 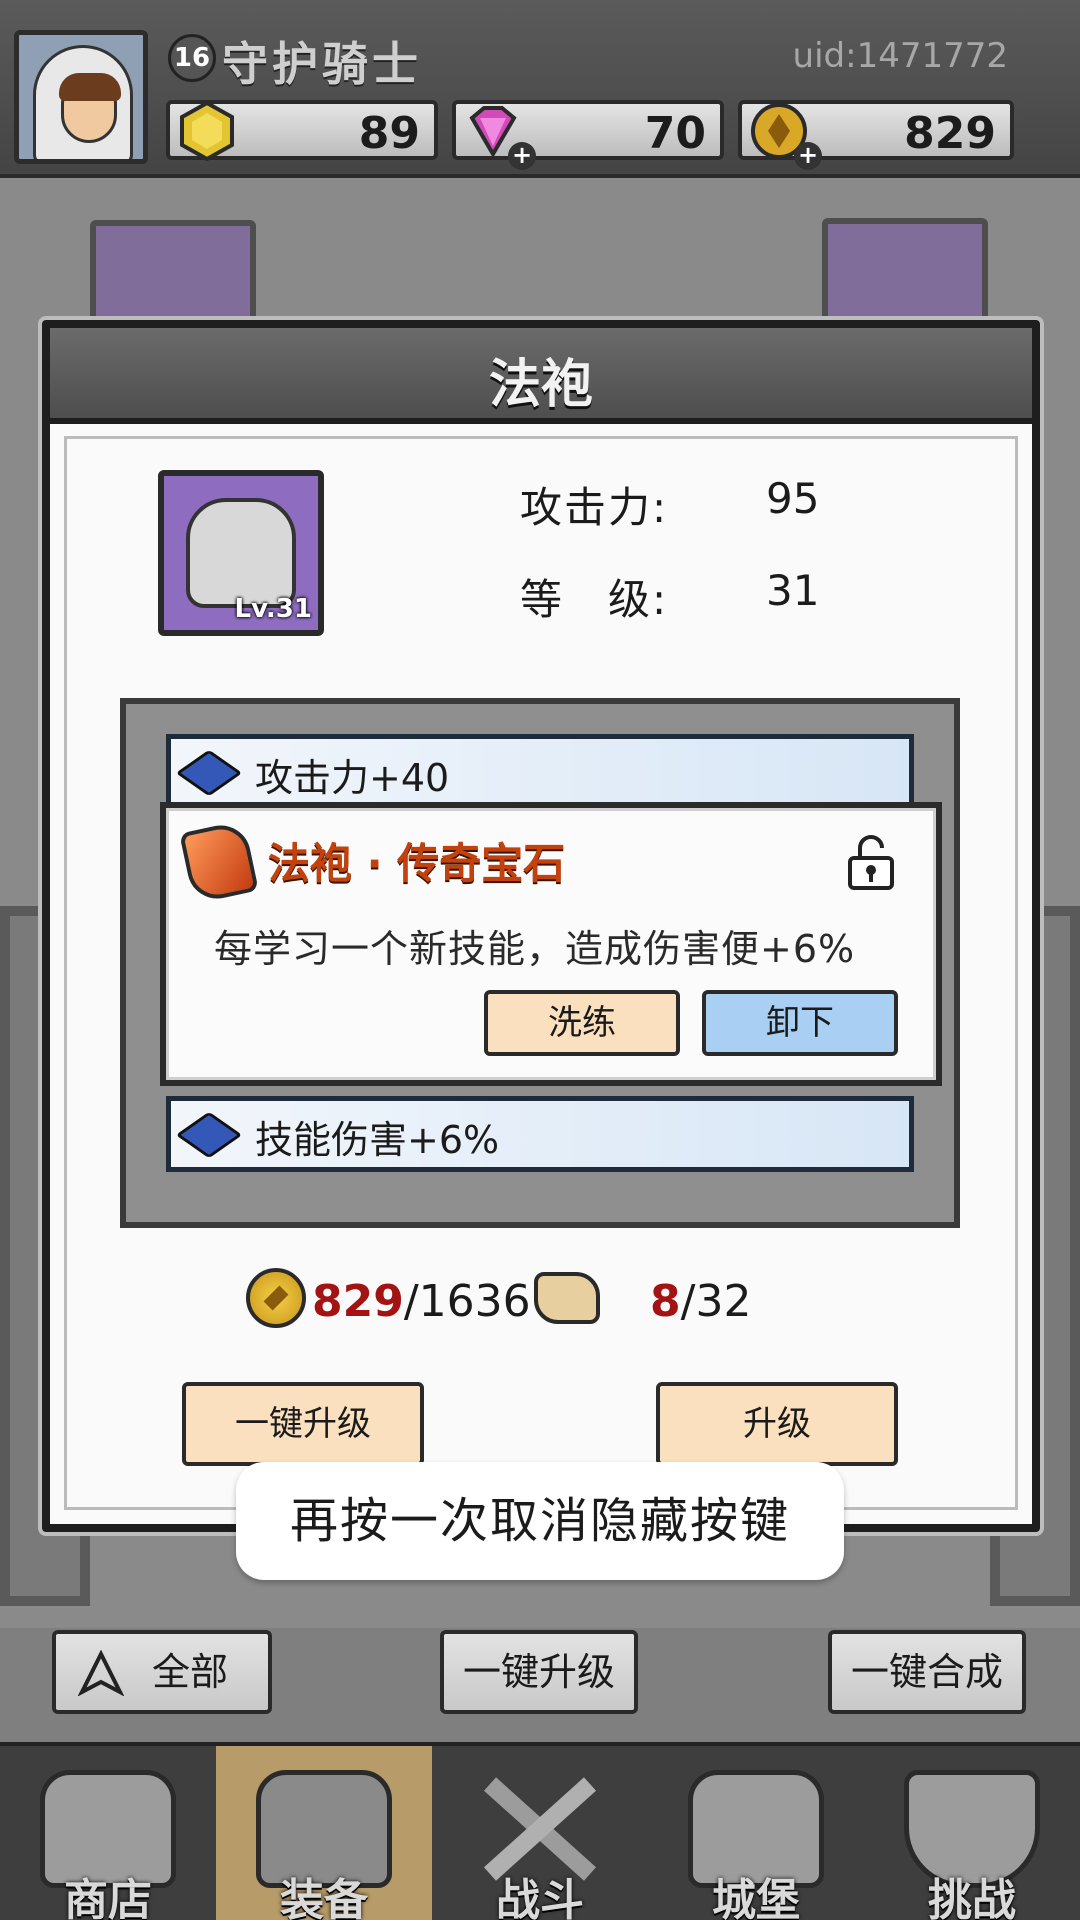 What do you see at coordinates (665, 1301) in the screenshot?
I see `scroll-have: 8` at bounding box center [665, 1301].